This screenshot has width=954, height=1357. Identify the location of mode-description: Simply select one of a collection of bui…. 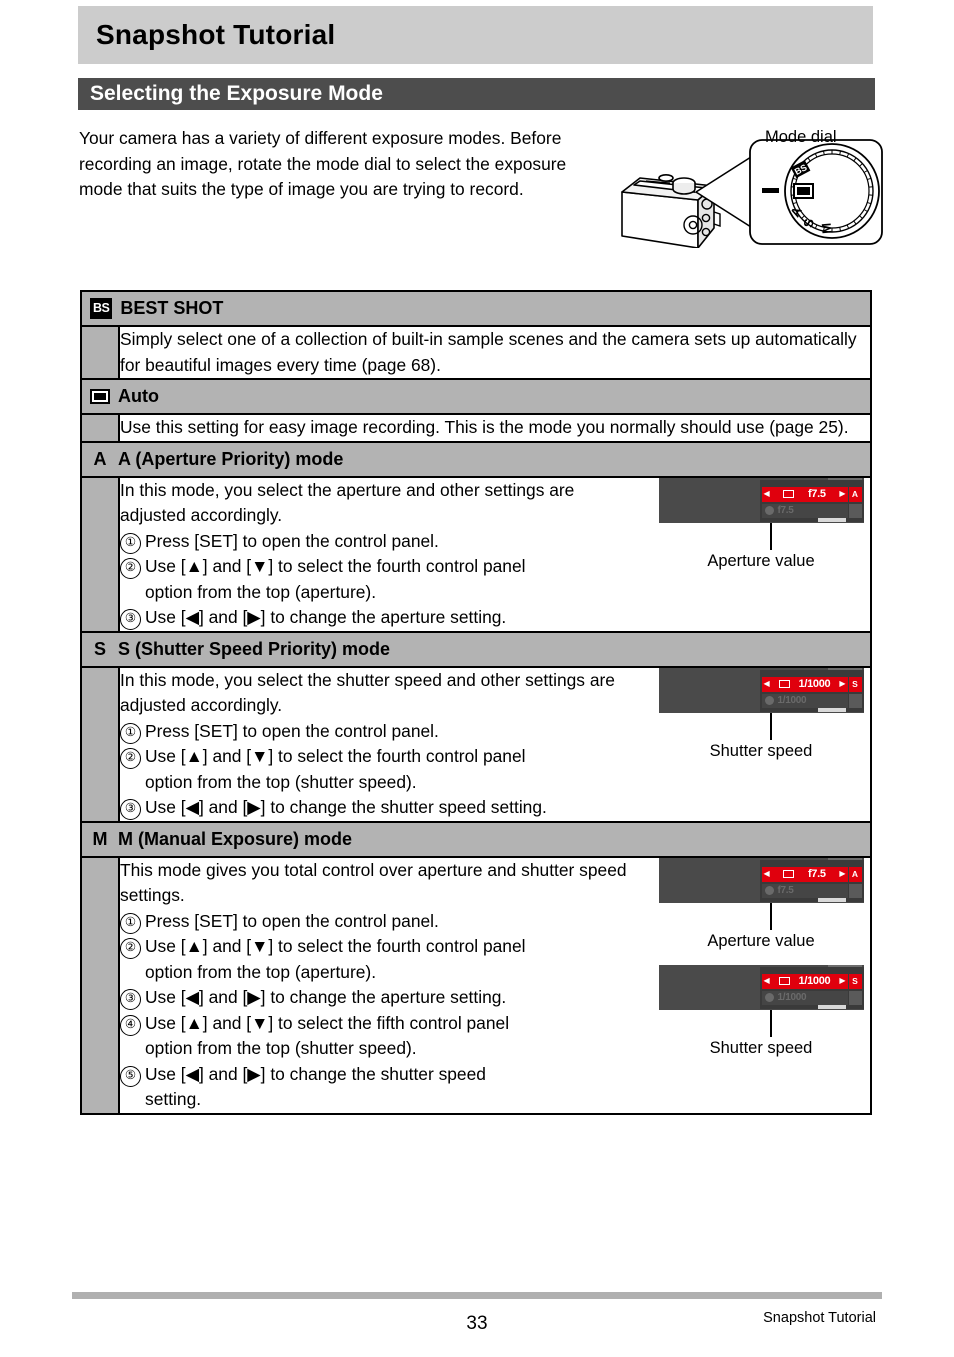
(488, 352).